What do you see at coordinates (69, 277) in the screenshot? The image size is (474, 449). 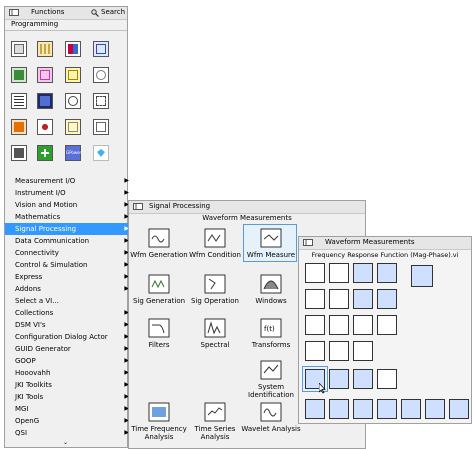 I see `menu-item: Express ▶` at bounding box center [69, 277].